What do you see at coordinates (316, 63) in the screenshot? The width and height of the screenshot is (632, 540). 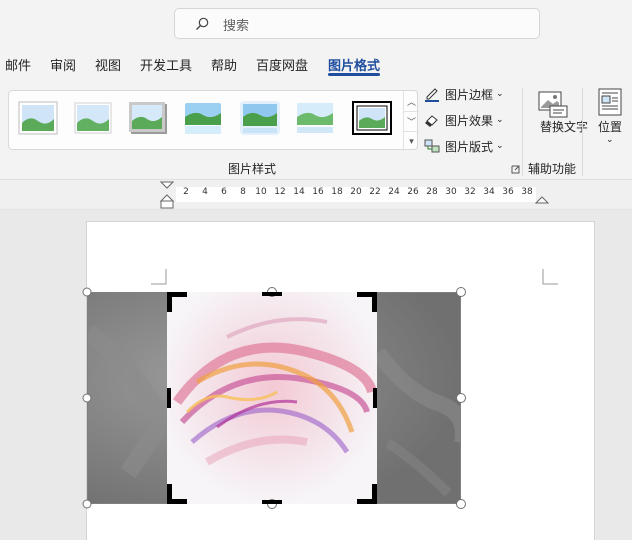 I see `ribbon-tabs: 邮件 审阅 视图 开发工具 帮助 百度网盘 图片格式` at bounding box center [316, 63].